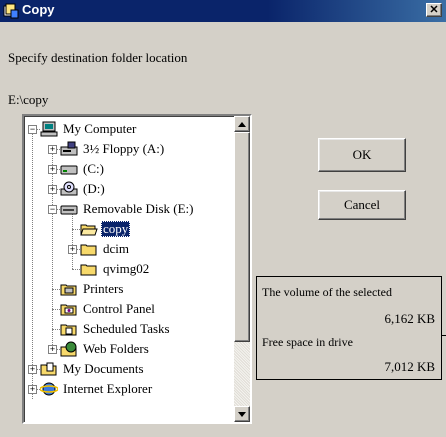 The width and height of the screenshot is (446, 437). I want to click on tree-item: Web Folders, so click(105, 349).